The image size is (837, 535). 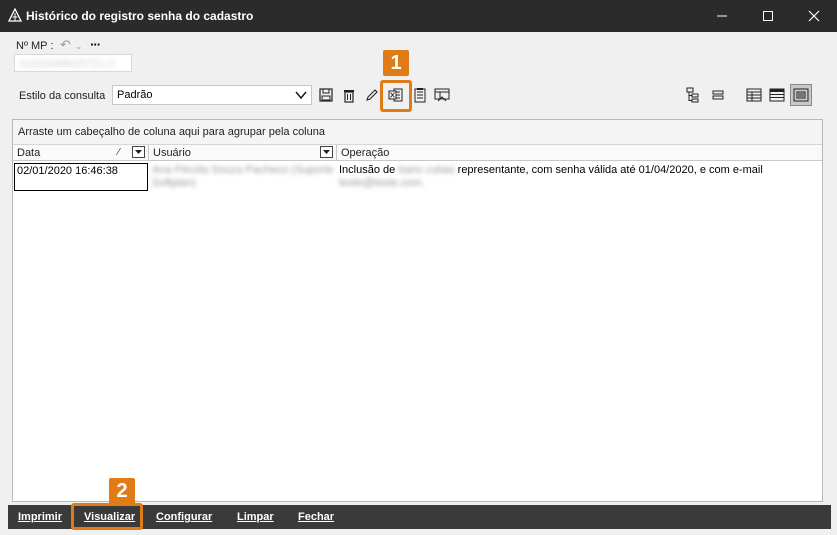 What do you see at coordinates (81, 177) in the screenshot?
I see `cell-data: 02/01/2020 16:46:38` at bounding box center [81, 177].